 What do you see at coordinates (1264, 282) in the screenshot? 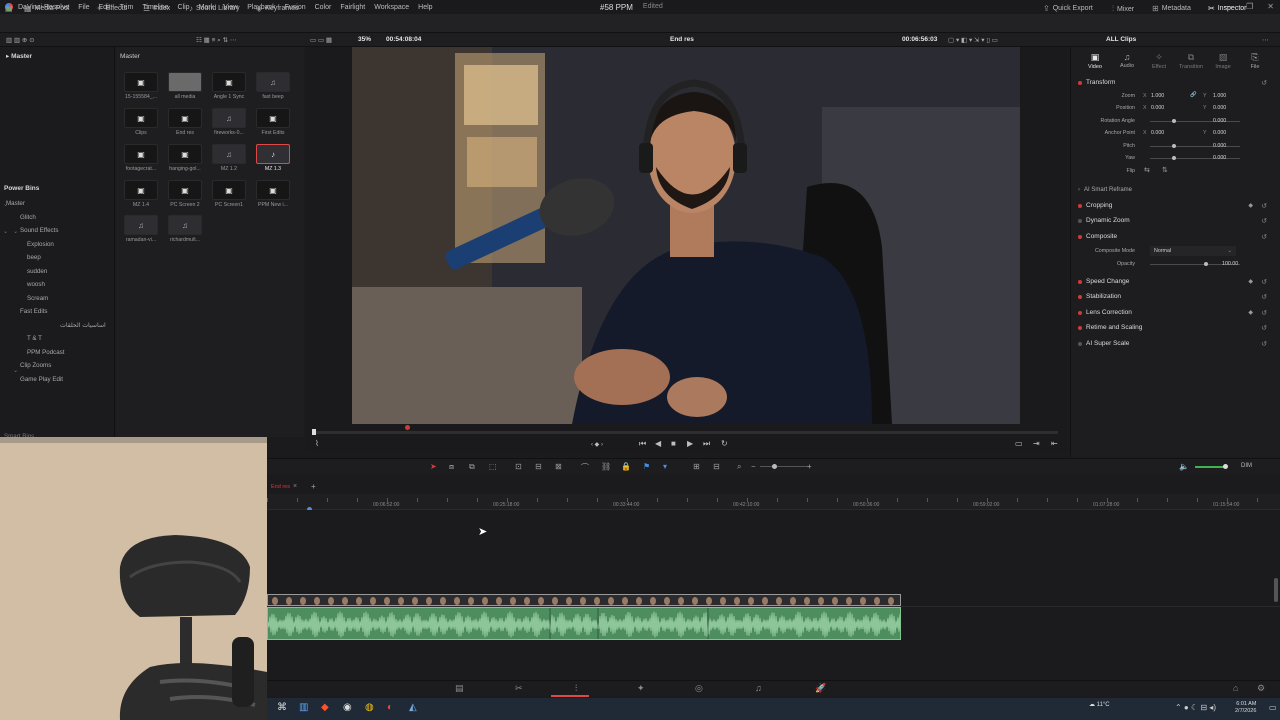
I see `speed-reset-icon: ↺` at bounding box center [1264, 282].